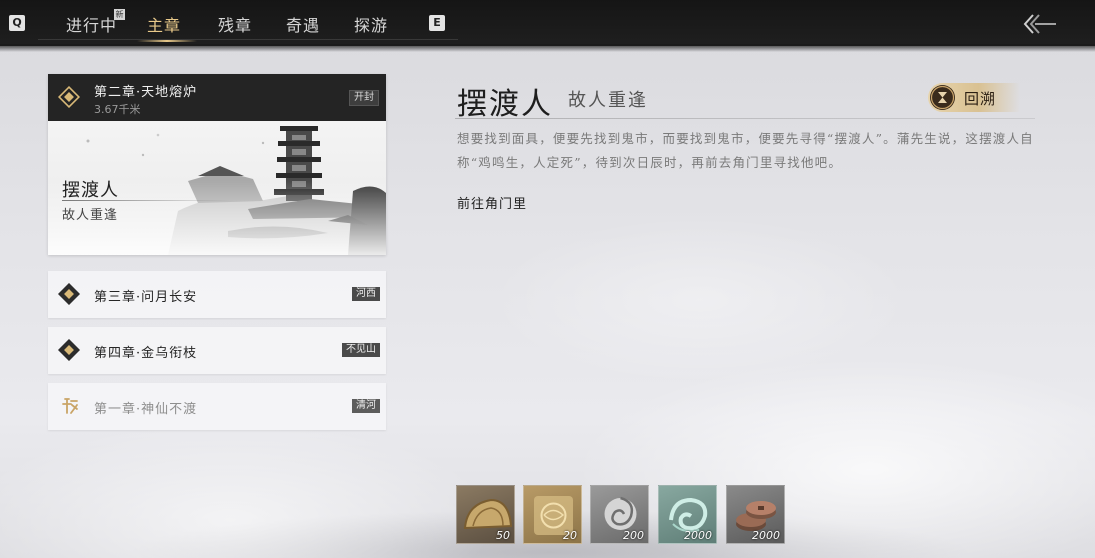  I want to click on quest-subtitle: 故人重逢, so click(90, 215).